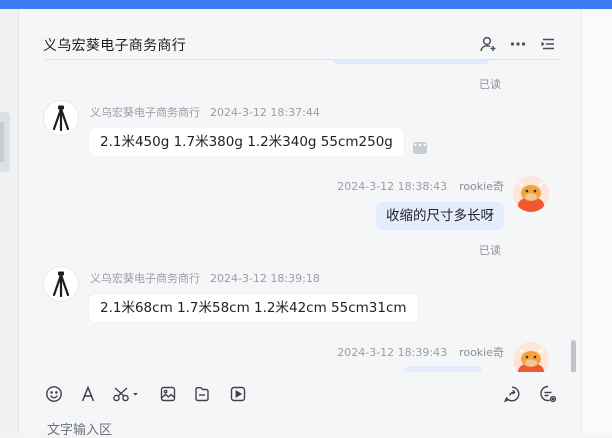 This screenshot has height=438, width=612. What do you see at coordinates (548, 44) in the screenshot?
I see `menu-list-icon` at bounding box center [548, 44].